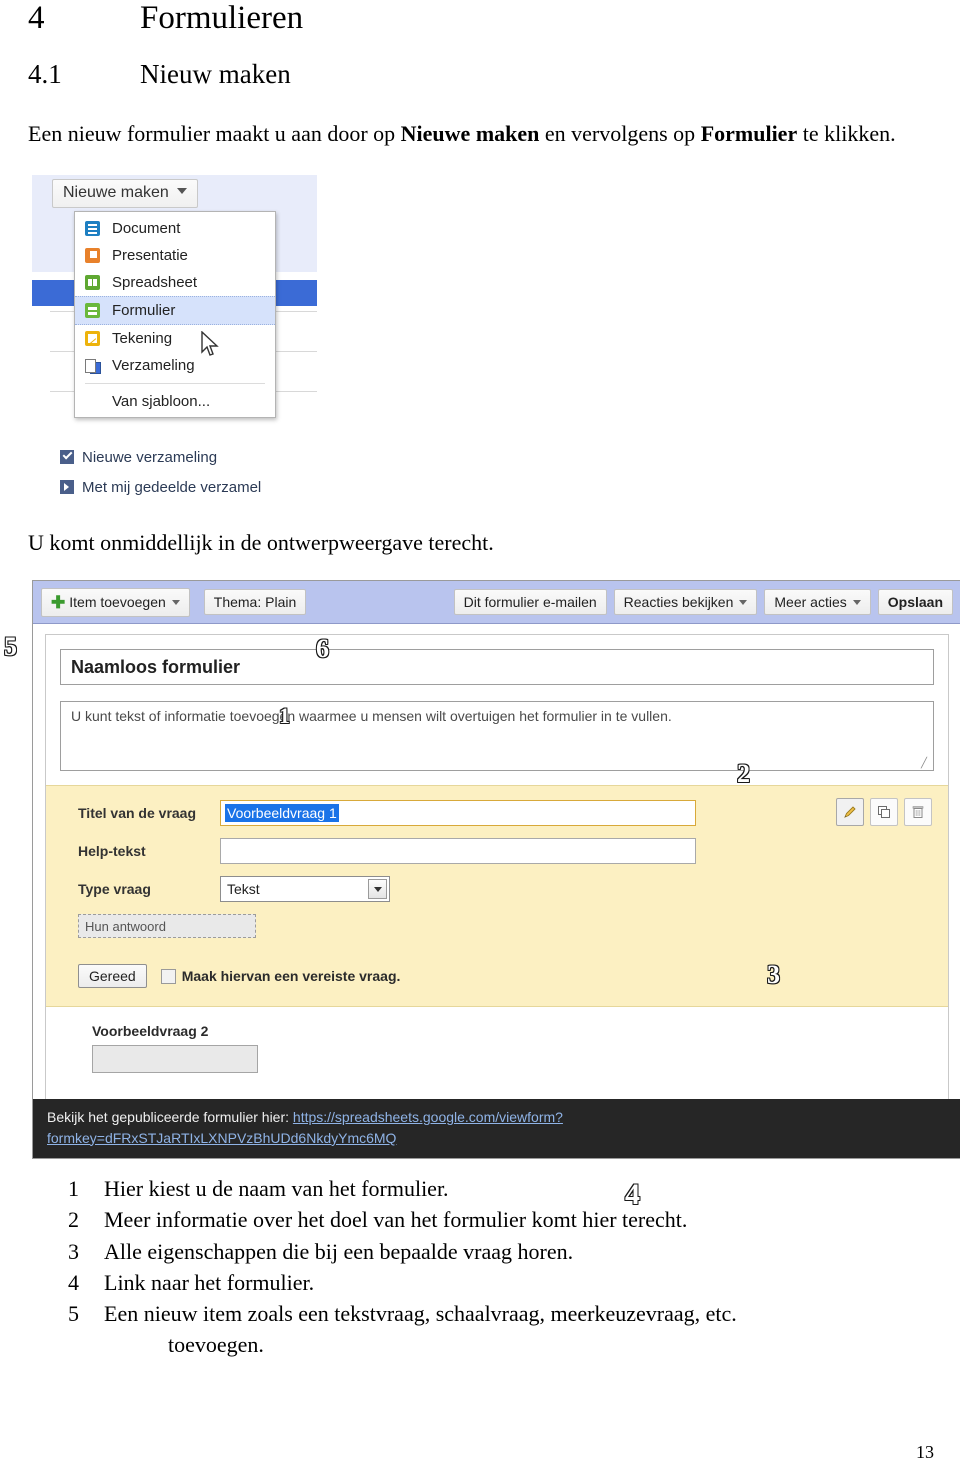 The width and height of the screenshot is (960, 1479). I want to click on drawing-icon, so click(92, 339).